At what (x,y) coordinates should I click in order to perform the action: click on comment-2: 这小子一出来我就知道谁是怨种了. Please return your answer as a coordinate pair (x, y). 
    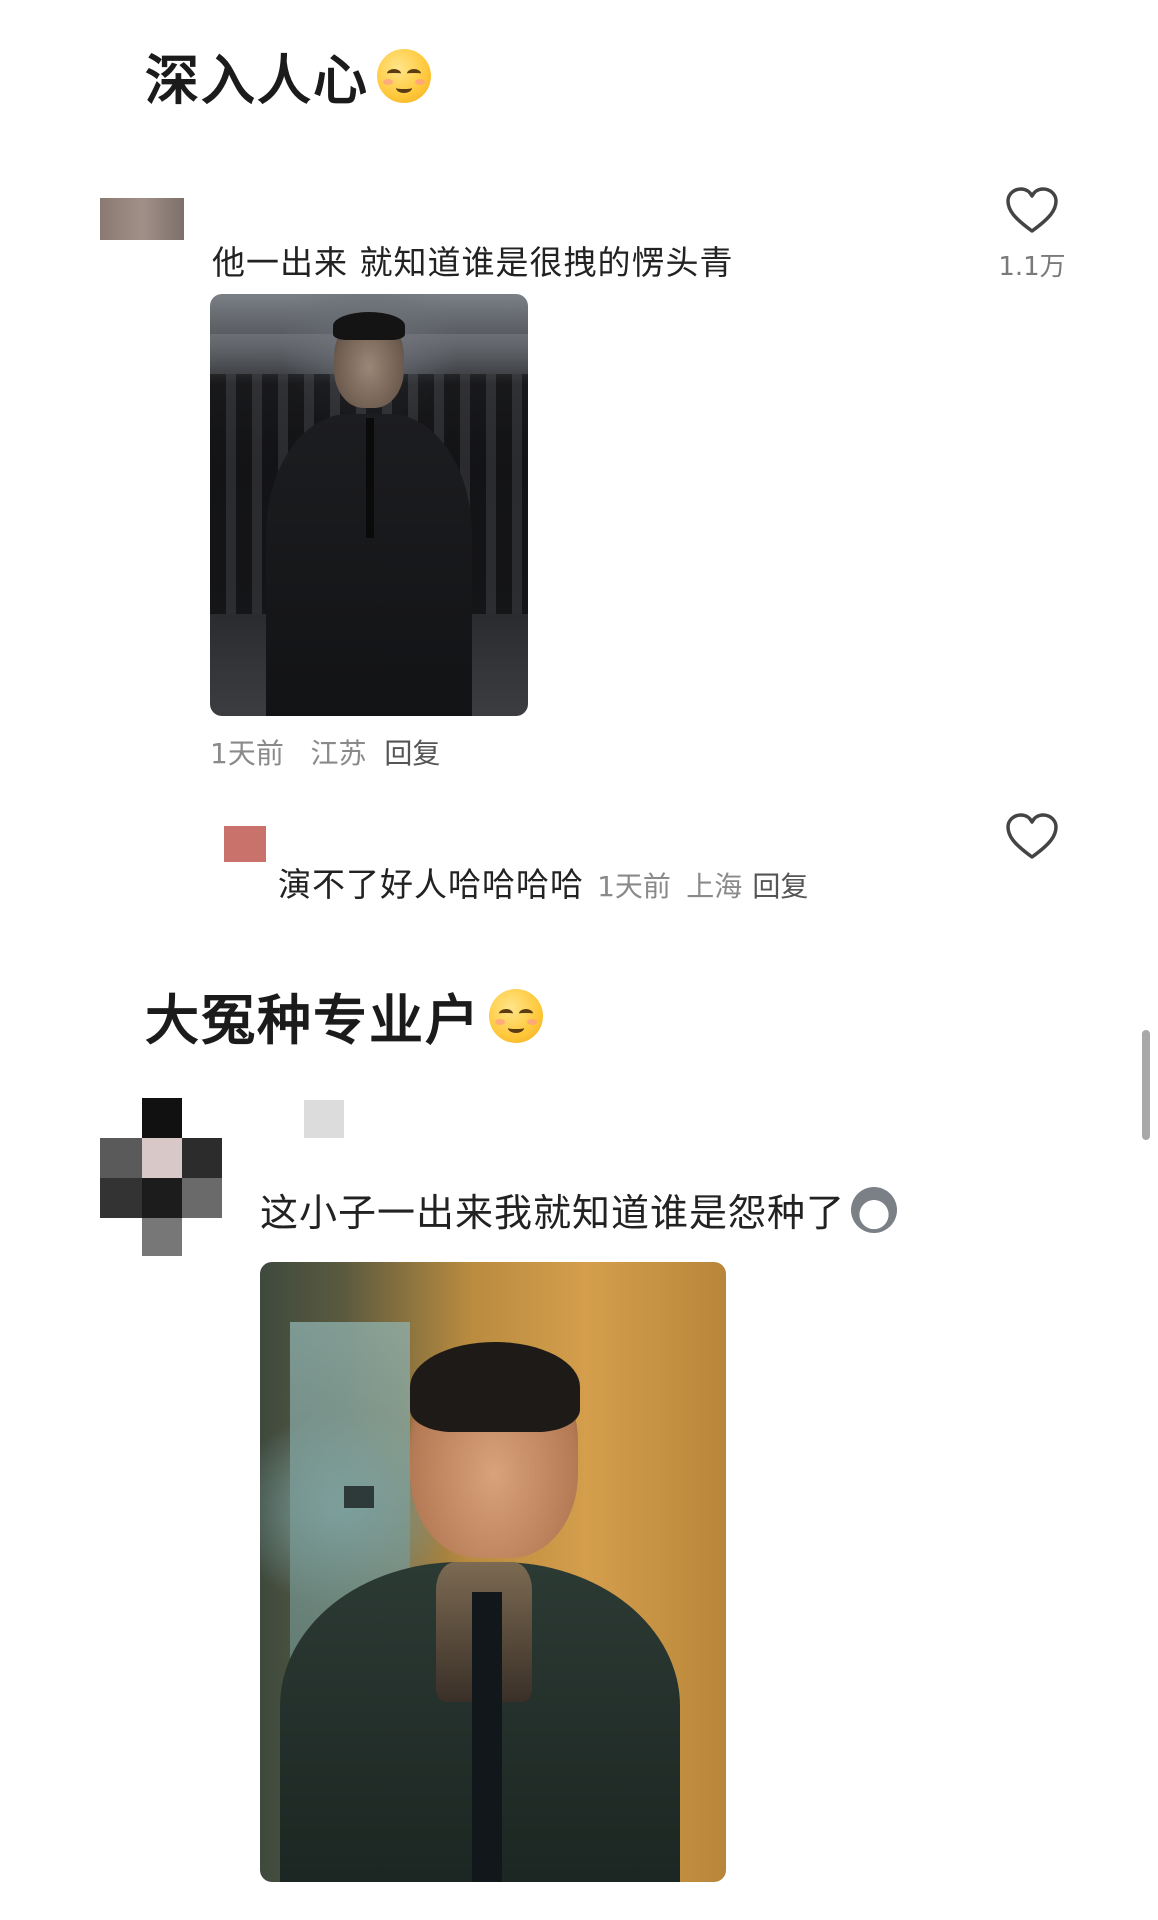
    Looking at the image, I should click on (579, 1209).